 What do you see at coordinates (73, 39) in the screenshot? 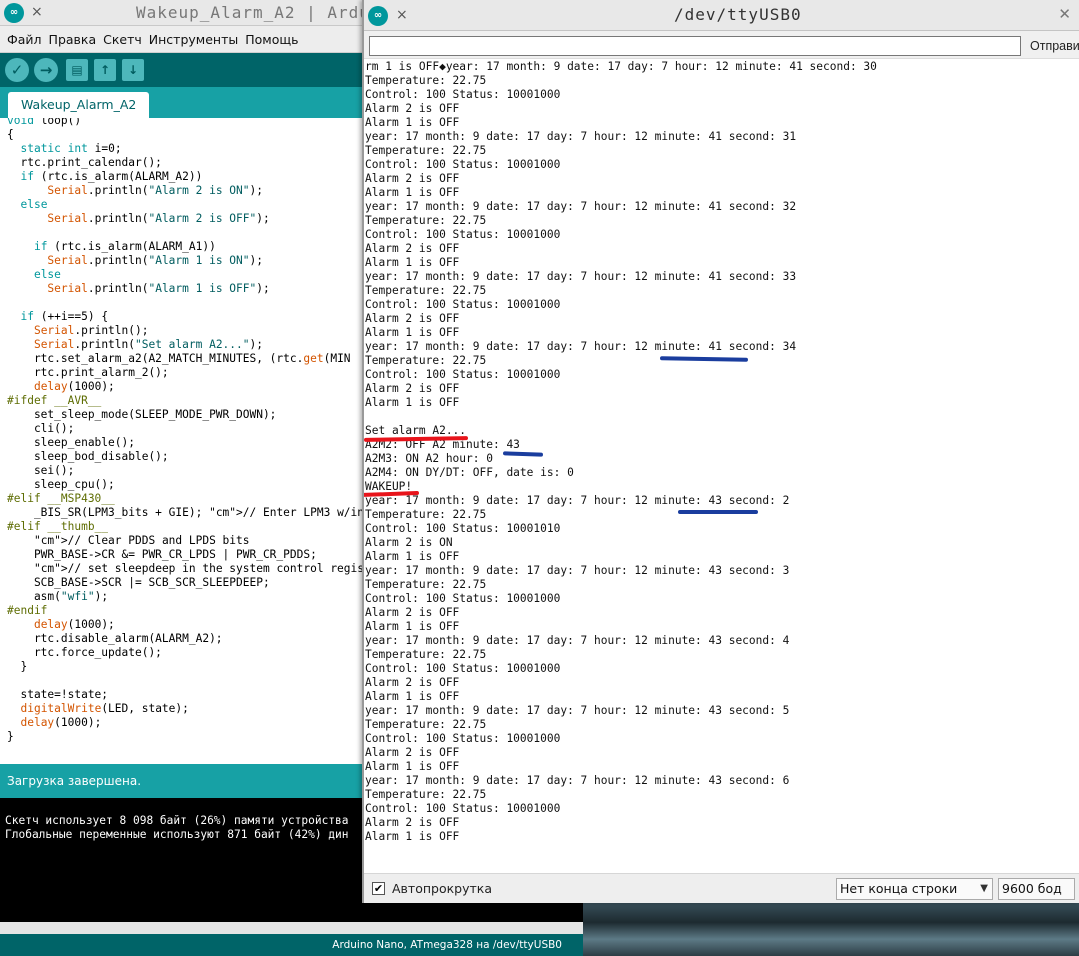
I see `menu-edit: Правка` at bounding box center [73, 39].